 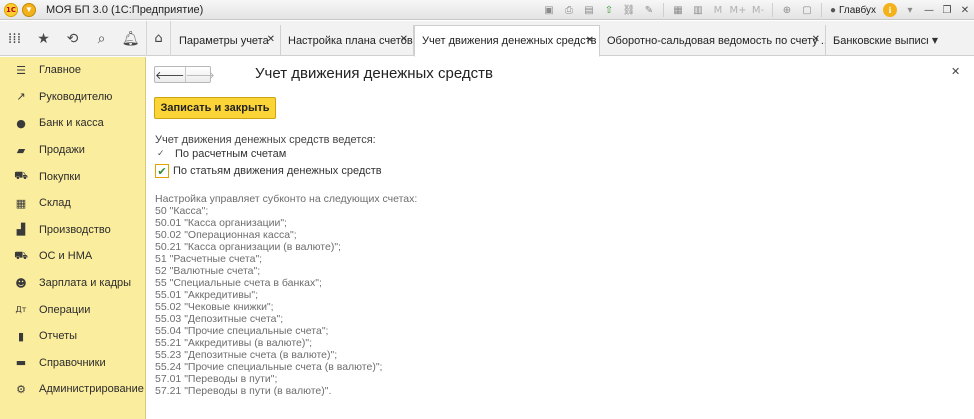 I want to click on memory-add-icon: M+, so click(x=737, y=10).